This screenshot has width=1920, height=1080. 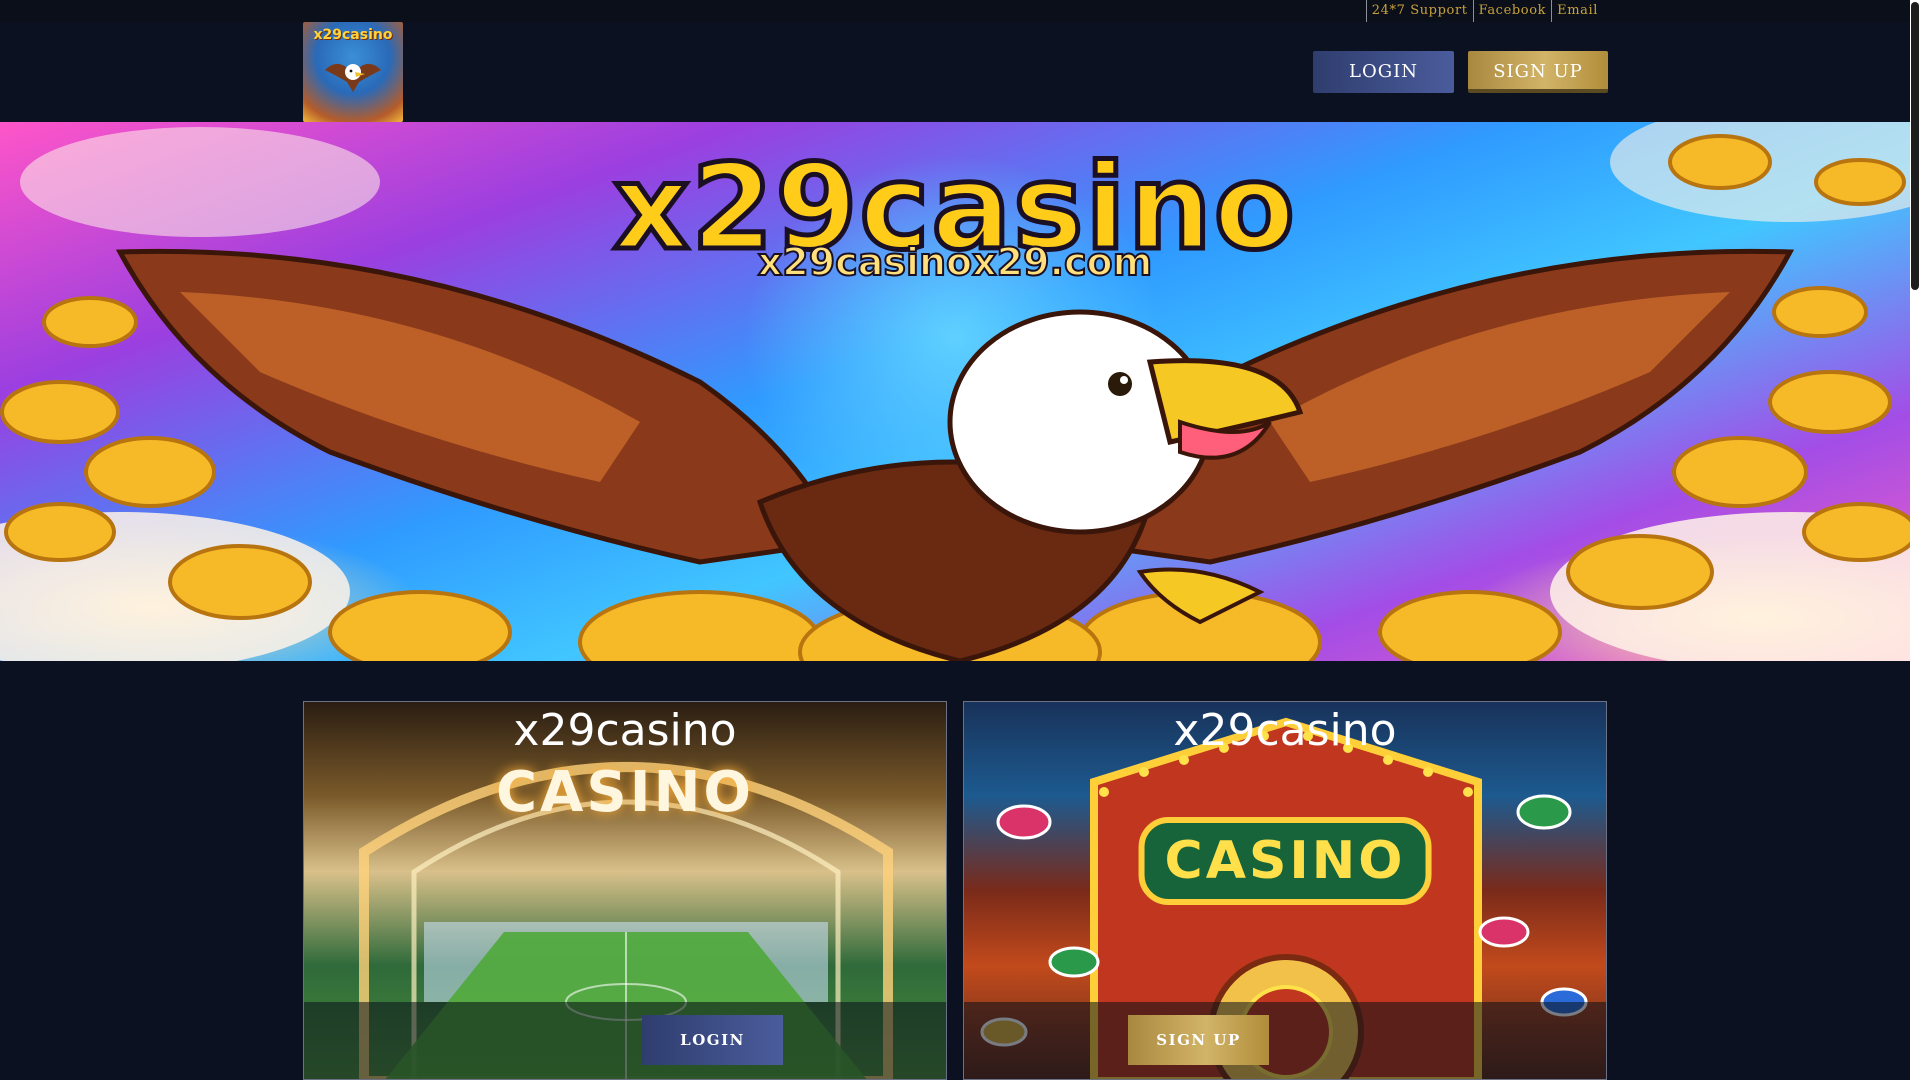 What do you see at coordinates (1538, 72) in the screenshot?
I see `signup-button: SIGN UP` at bounding box center [1538, 72].